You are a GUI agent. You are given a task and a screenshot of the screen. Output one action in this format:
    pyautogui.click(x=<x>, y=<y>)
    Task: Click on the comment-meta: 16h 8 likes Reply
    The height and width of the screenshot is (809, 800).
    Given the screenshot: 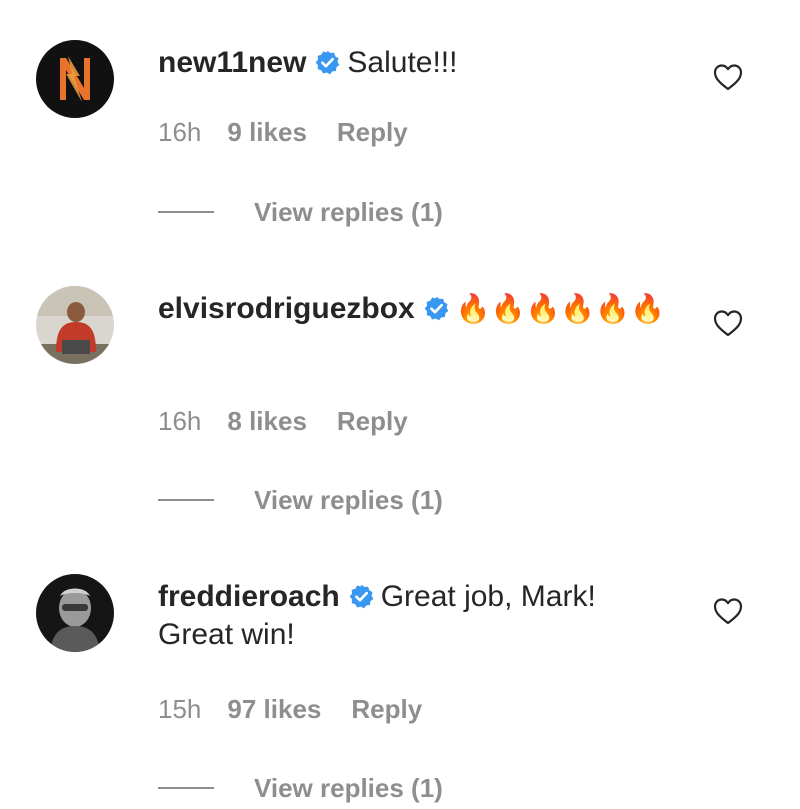 What is the action you would take?
    pyautogui.click(x=283, y=421)
    